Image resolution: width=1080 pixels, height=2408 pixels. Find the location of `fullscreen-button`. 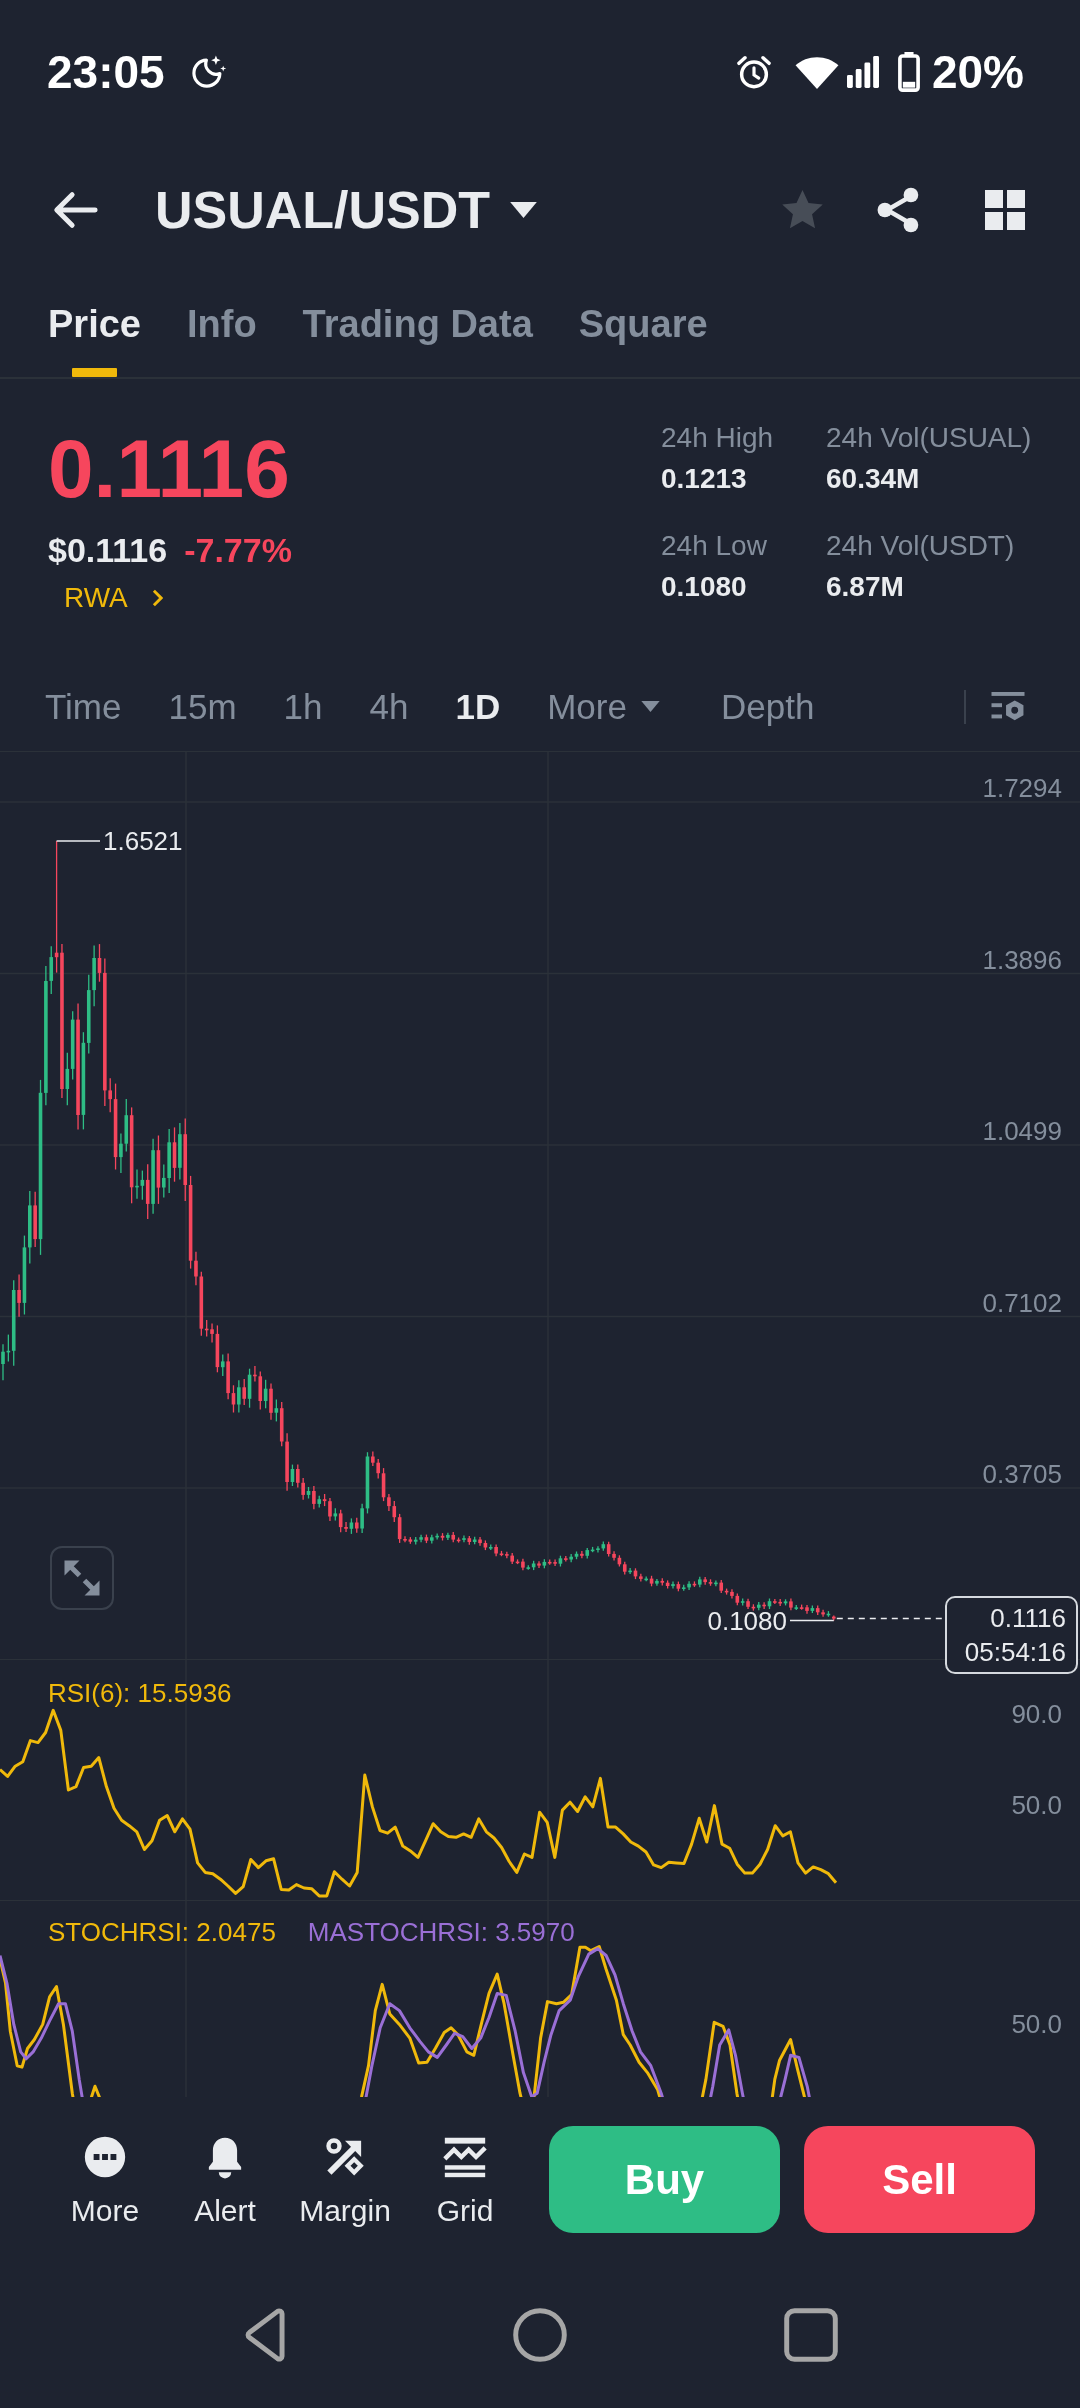

fullscreen-button is located at coordinates (82, 1578).